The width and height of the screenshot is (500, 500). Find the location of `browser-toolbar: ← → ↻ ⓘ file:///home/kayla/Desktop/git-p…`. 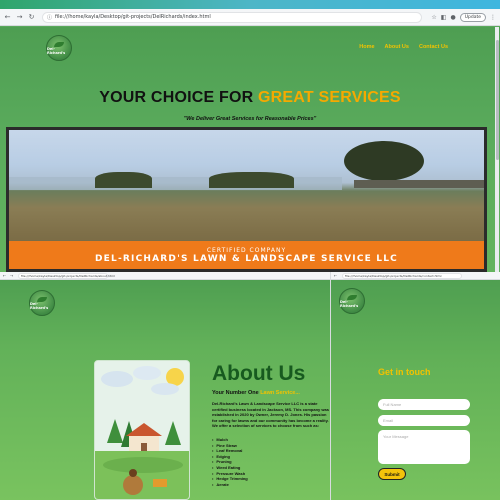

browser-toolbar: ← → ↻ ⓘ file:///home/kayla/Desktop/git-p… is located at coordinates (250, 17).